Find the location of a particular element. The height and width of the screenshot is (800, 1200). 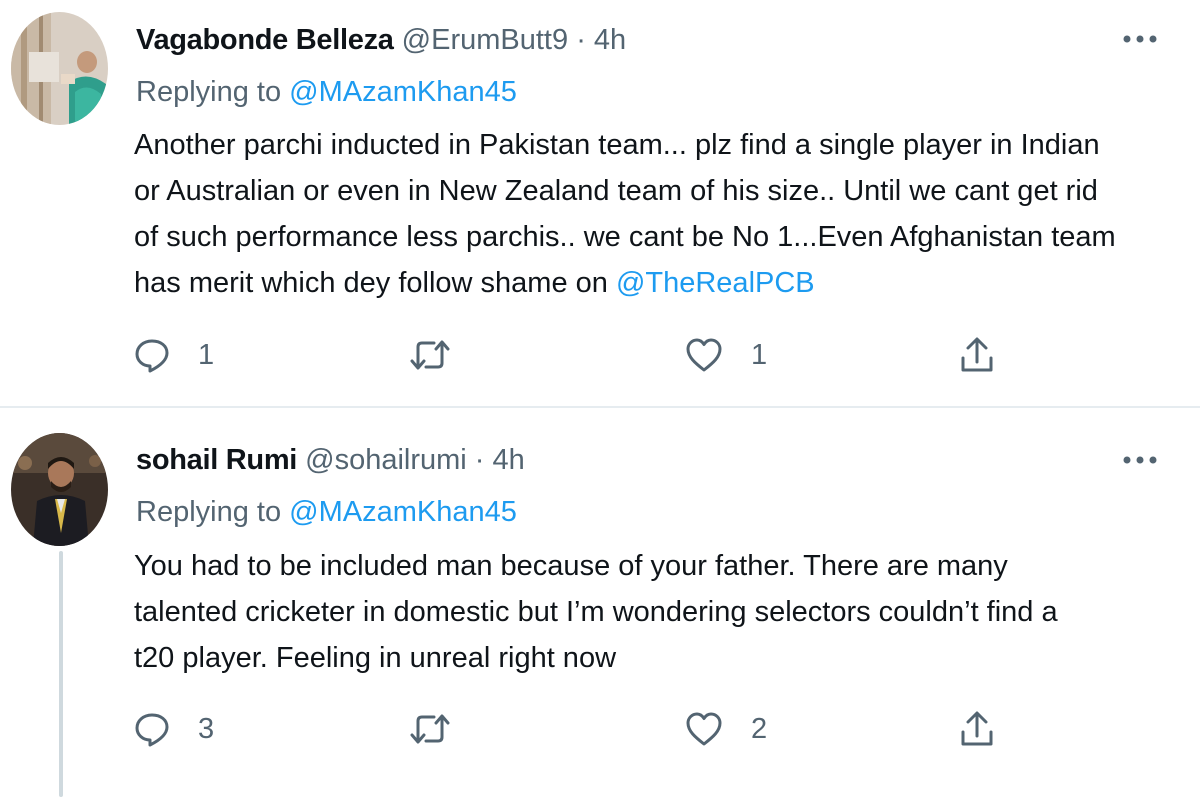

tweet-text-line: t20 player. Feeling in unreal right now is located at coordinates (375, 658).